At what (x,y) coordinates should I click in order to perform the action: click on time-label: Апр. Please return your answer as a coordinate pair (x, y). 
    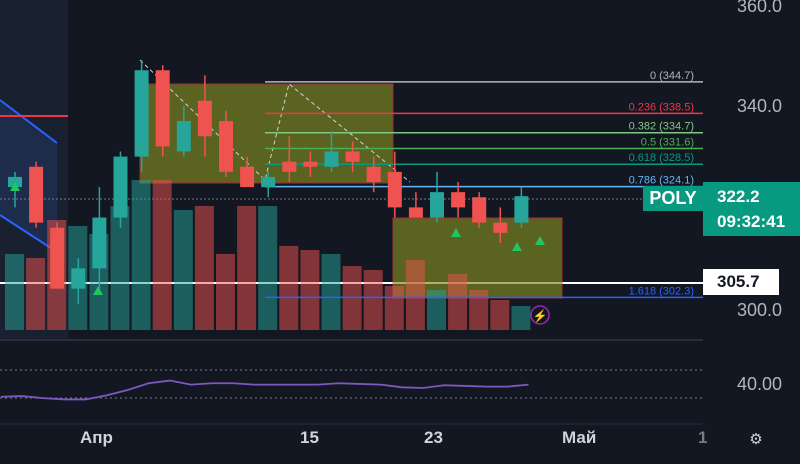
    Looking at the image, I should click on (96, 437).